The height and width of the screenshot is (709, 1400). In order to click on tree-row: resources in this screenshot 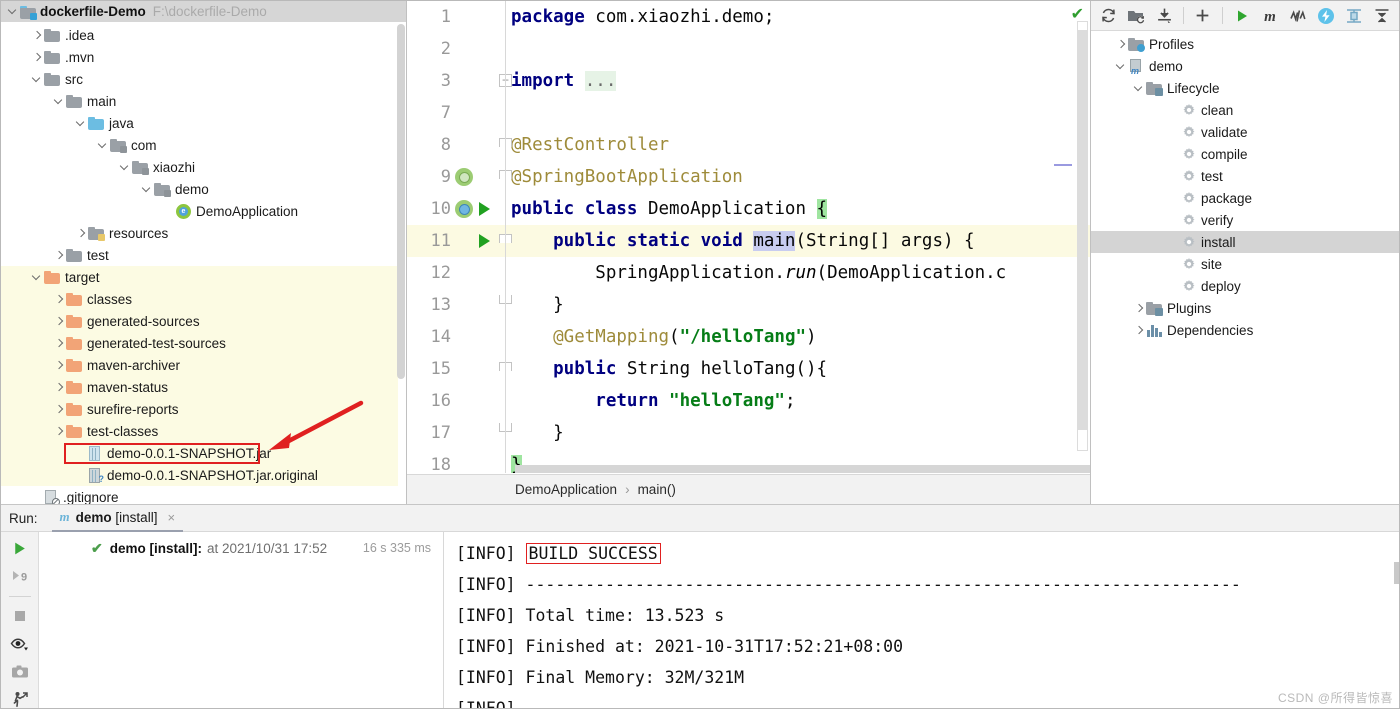, I will do `click(203, 233)`.